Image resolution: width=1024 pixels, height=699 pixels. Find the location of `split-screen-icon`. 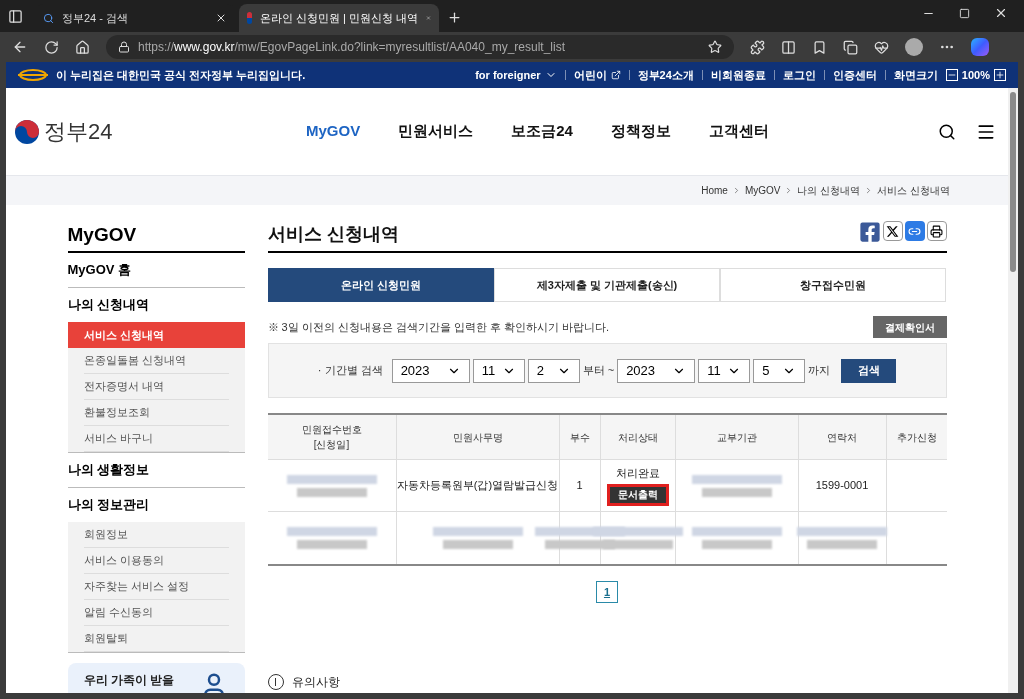

split-screen-icon is located at coordinates (788, 47).